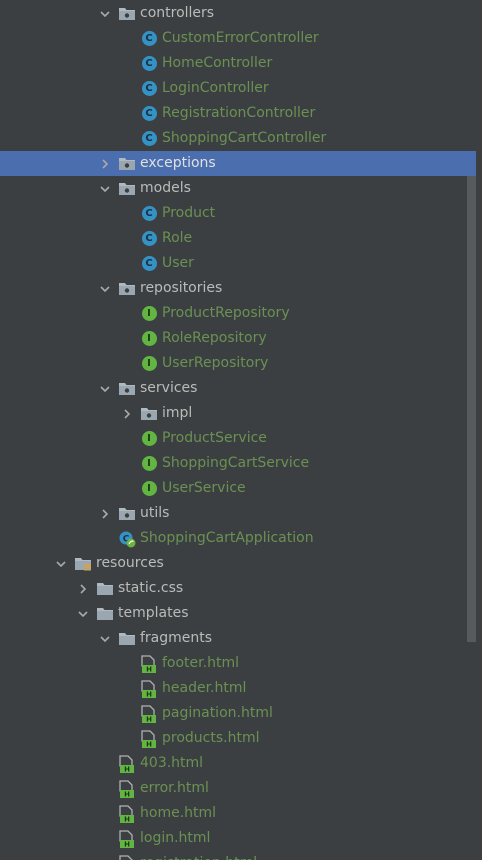  I want to click on tree-row-home-html: Hhome.html, so click(238, 813).